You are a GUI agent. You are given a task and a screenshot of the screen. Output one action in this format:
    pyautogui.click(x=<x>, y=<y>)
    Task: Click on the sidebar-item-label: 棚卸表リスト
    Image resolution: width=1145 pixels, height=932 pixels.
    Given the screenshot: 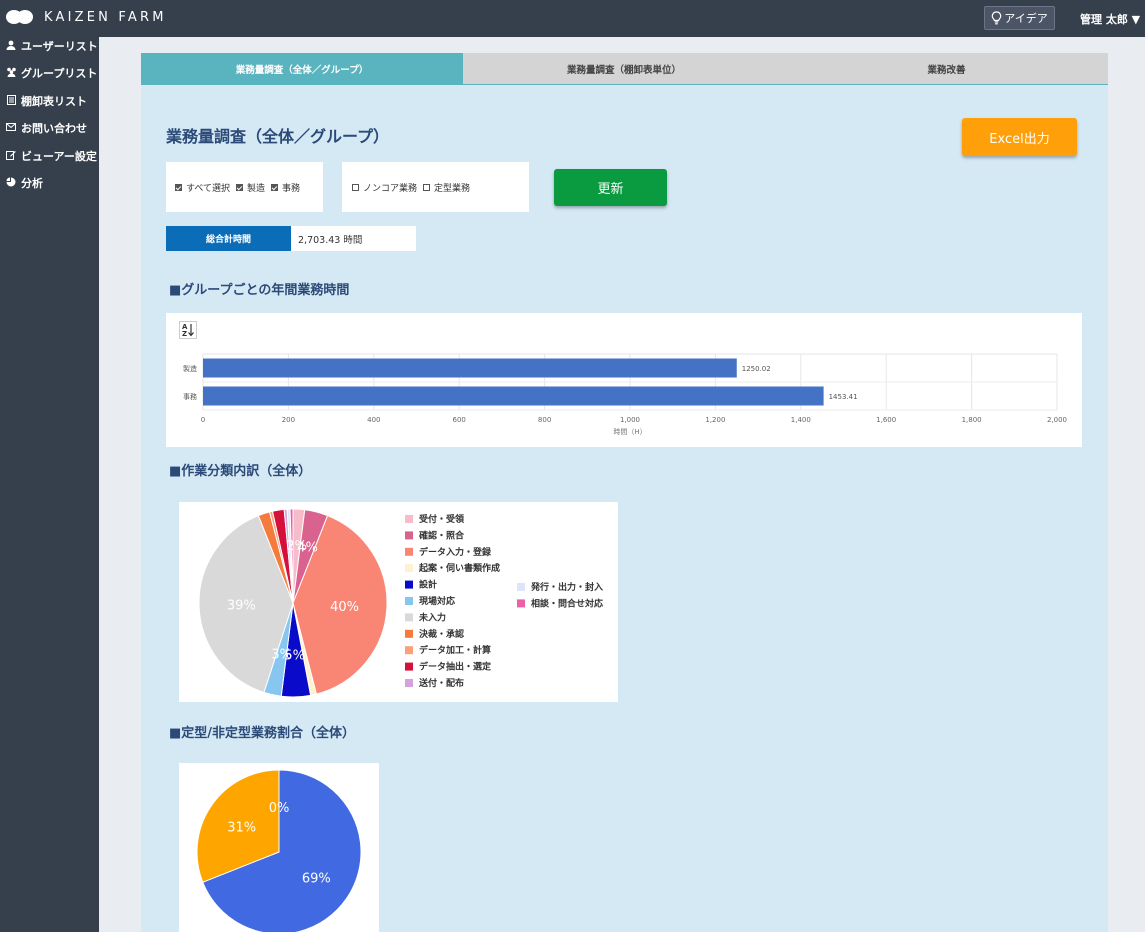 What is the action you would take?
    pyautogui.click(x=54, y=101)
    